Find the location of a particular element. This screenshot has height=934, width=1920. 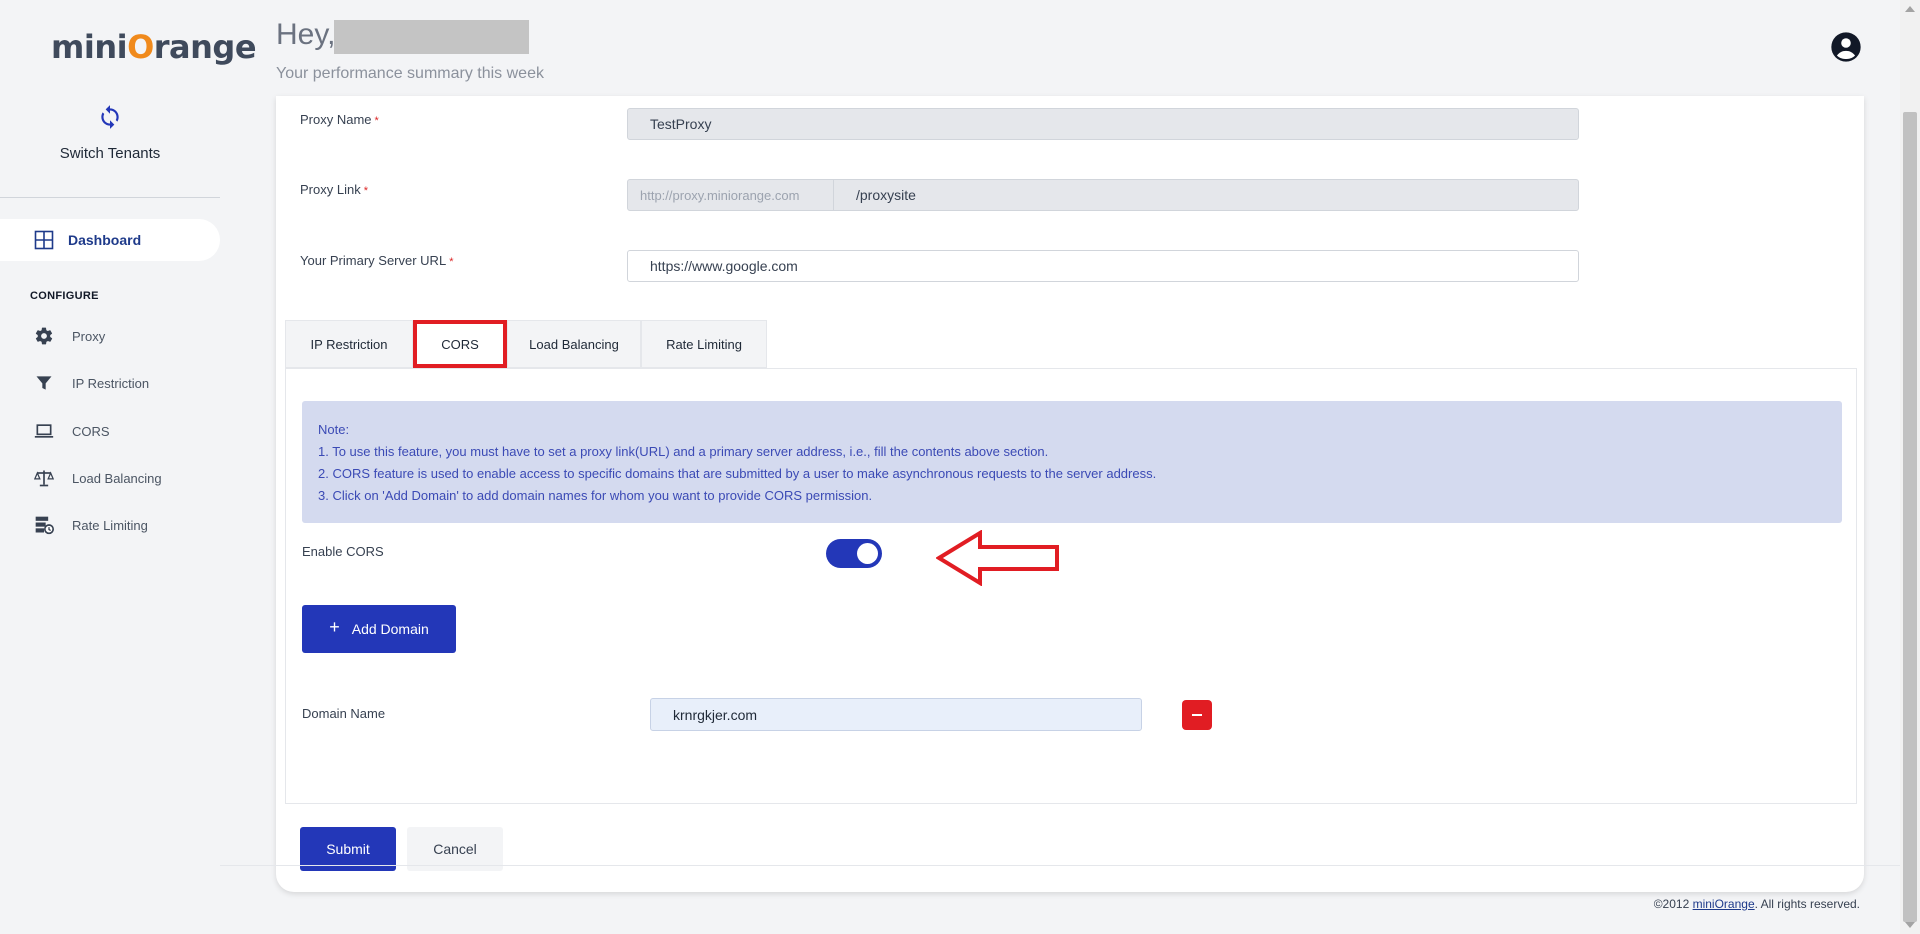

sidebar-item-cors: CORS is located at coordinates (124, 431).